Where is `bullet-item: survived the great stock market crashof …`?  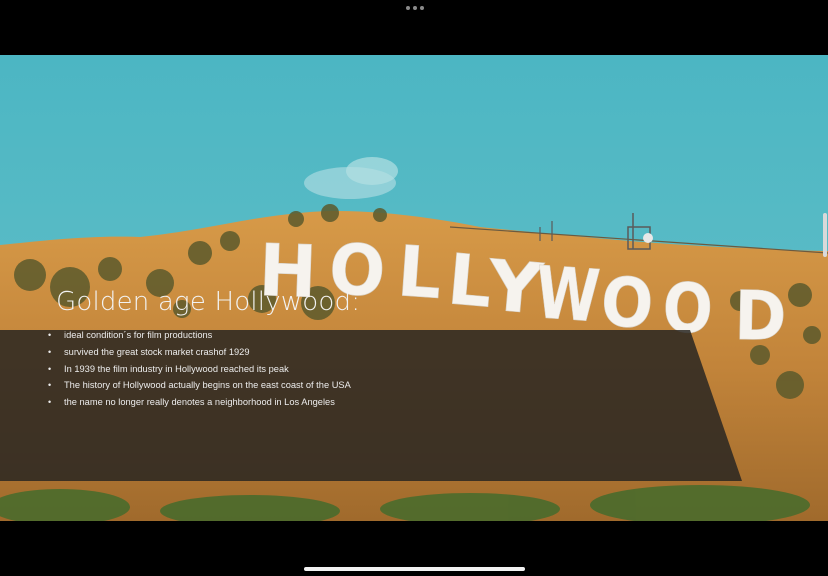 bullet-item: survived the great stock market crashof … is located at coordinates (199, 352).